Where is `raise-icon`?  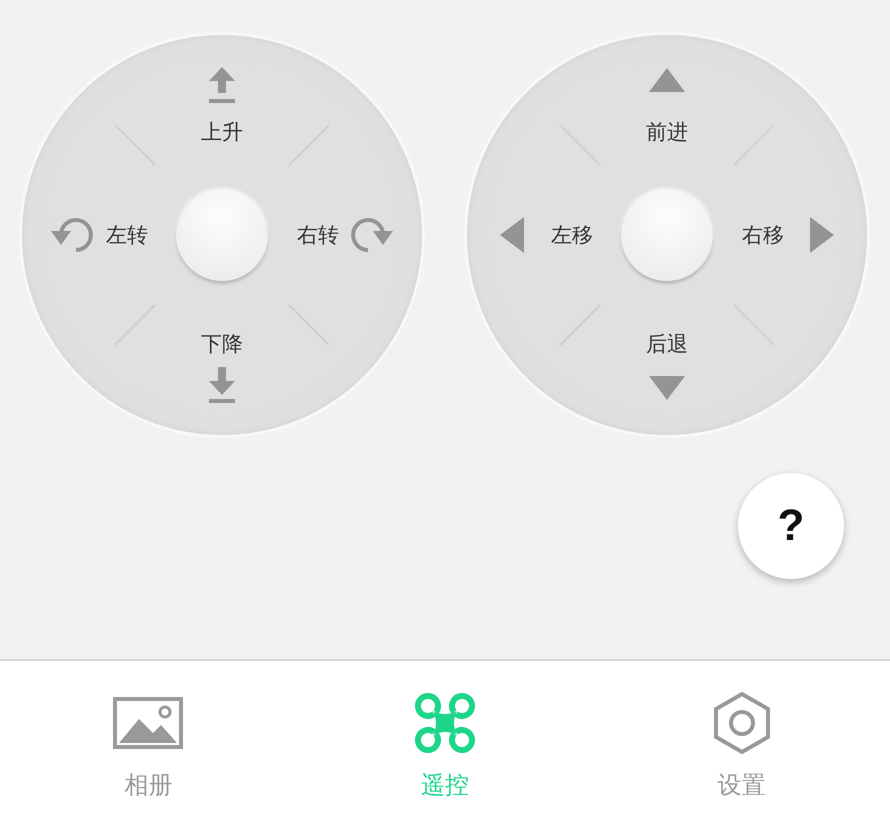
raise-icon is located at coordinates (222, 85).